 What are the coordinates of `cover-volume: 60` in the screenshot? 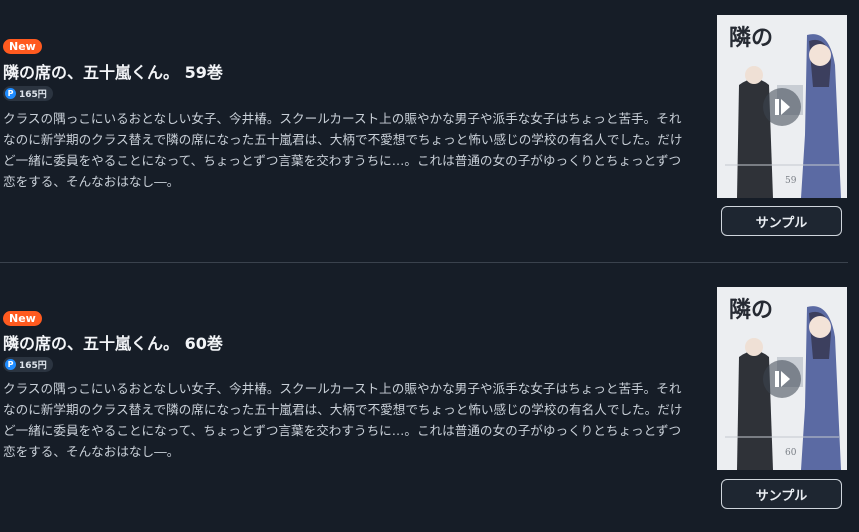 It's located at (791, 453).